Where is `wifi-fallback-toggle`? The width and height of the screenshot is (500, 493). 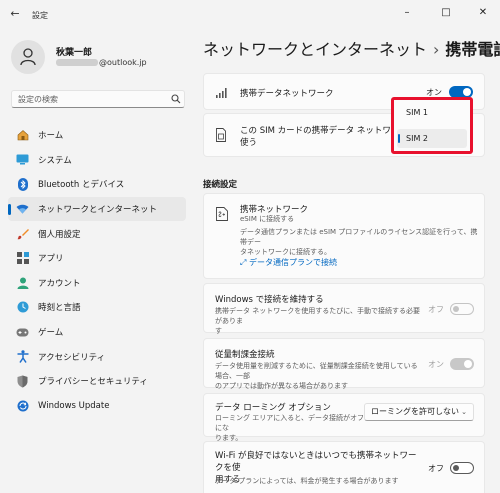 wifi-fallback-toggle is located at coordinates (462, 468).